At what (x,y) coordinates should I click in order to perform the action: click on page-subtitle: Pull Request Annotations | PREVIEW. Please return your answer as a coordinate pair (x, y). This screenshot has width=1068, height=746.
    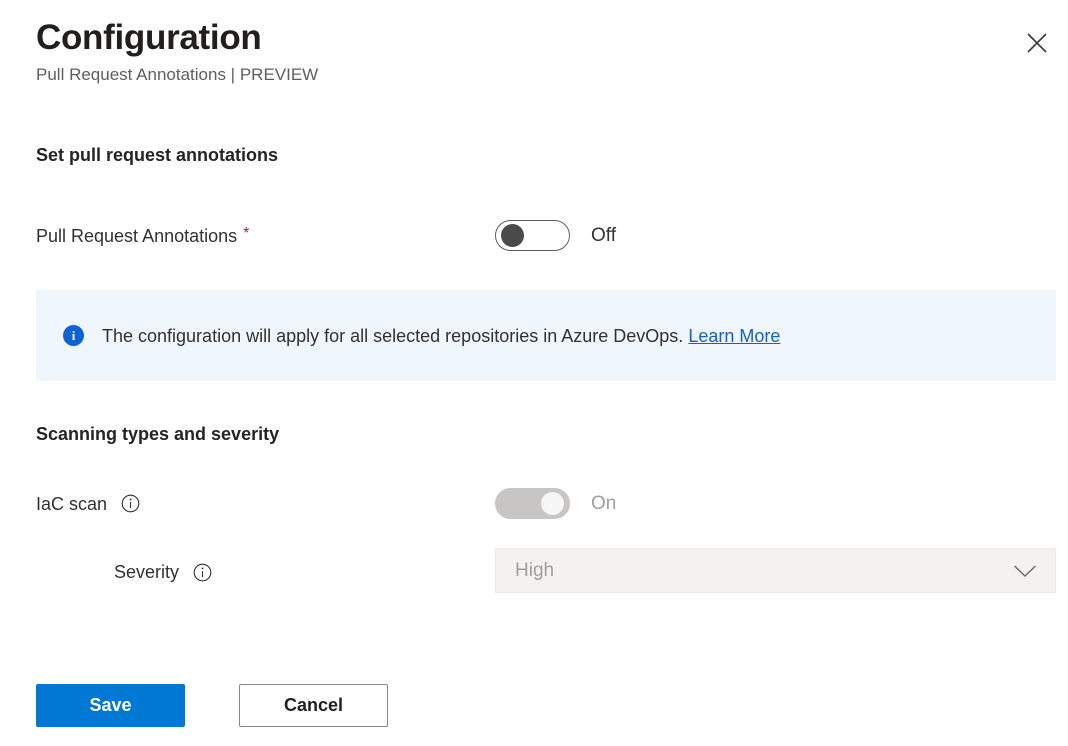
    Looking at the image, I should click on (177, 74).